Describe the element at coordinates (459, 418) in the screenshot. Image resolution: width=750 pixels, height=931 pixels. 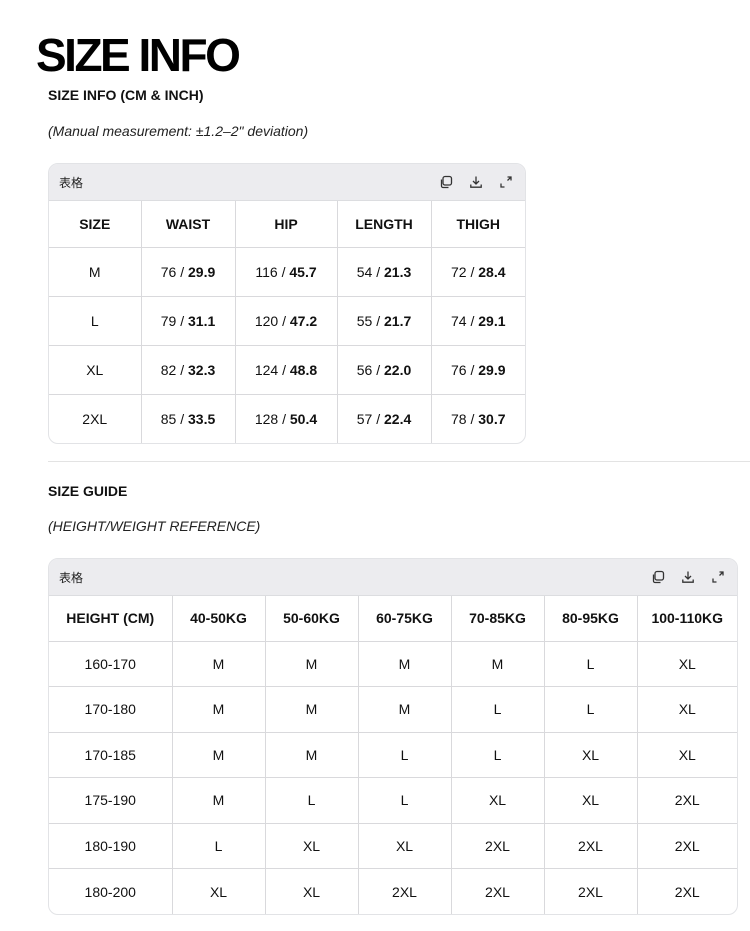
I see `cm-value: 78` at that location.